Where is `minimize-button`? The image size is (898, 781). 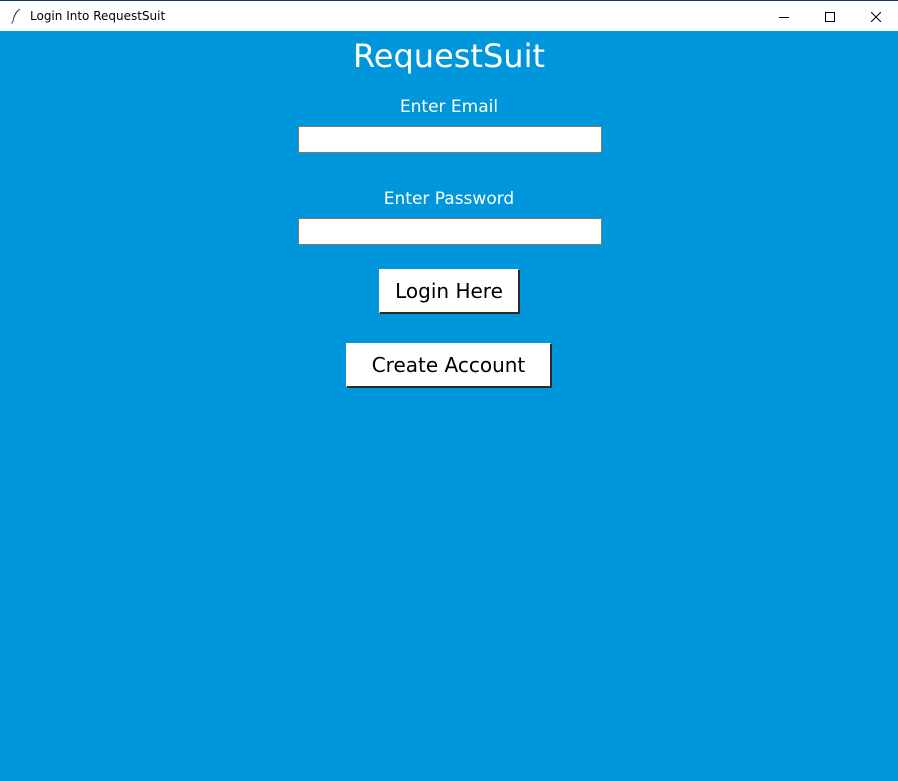
minimize-button is located at coordinates (784, 16).